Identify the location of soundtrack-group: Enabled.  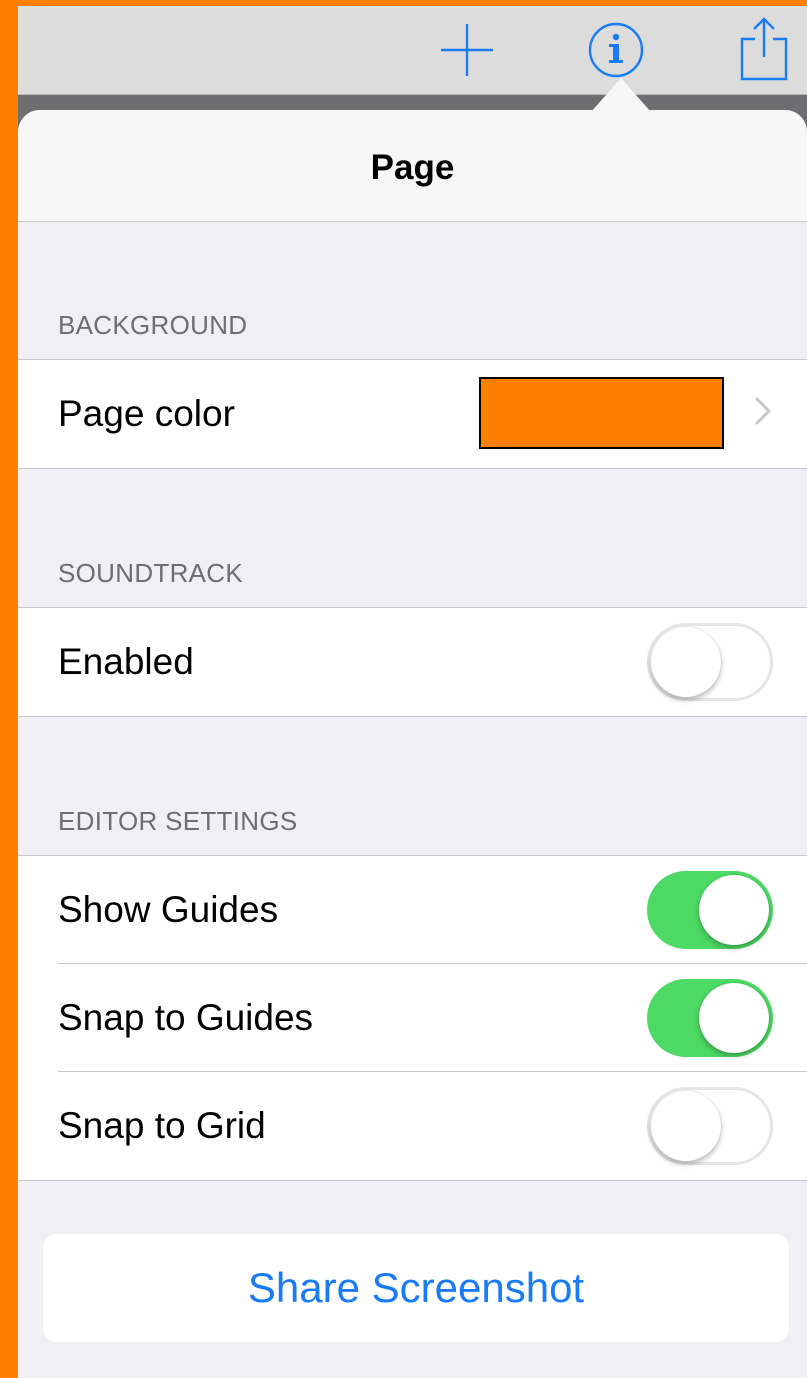
(412, 662).